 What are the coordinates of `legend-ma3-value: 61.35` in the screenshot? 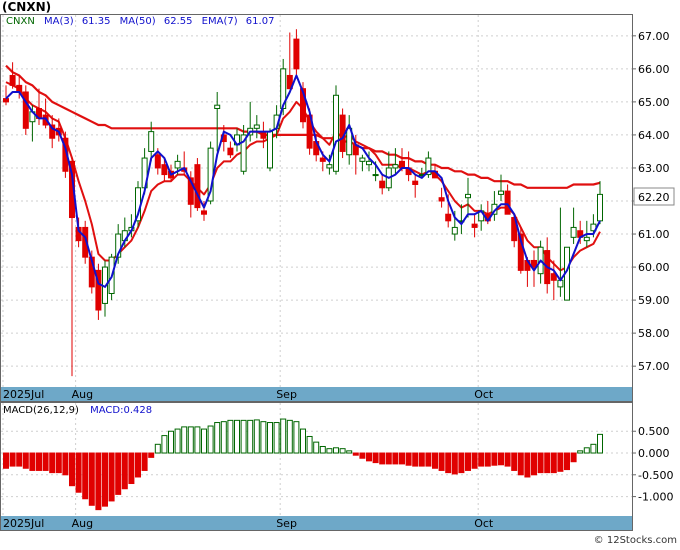 It's located at (96, 21).